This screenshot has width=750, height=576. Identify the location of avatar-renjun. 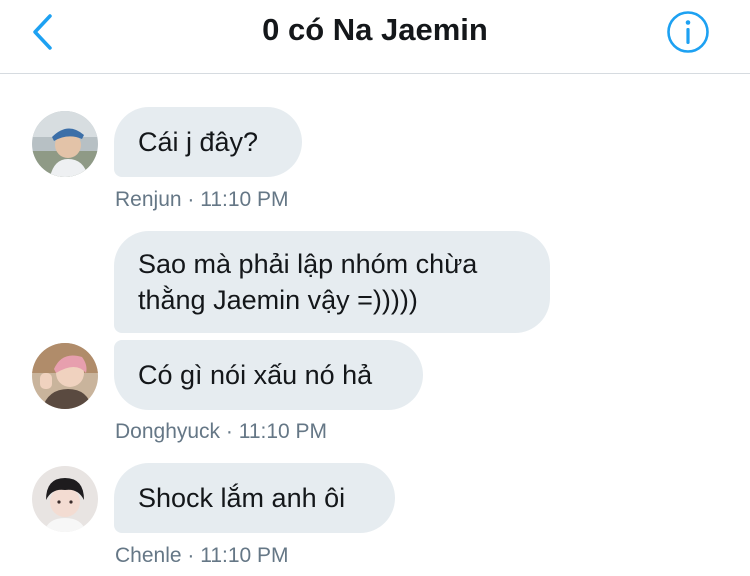
(65, 144).